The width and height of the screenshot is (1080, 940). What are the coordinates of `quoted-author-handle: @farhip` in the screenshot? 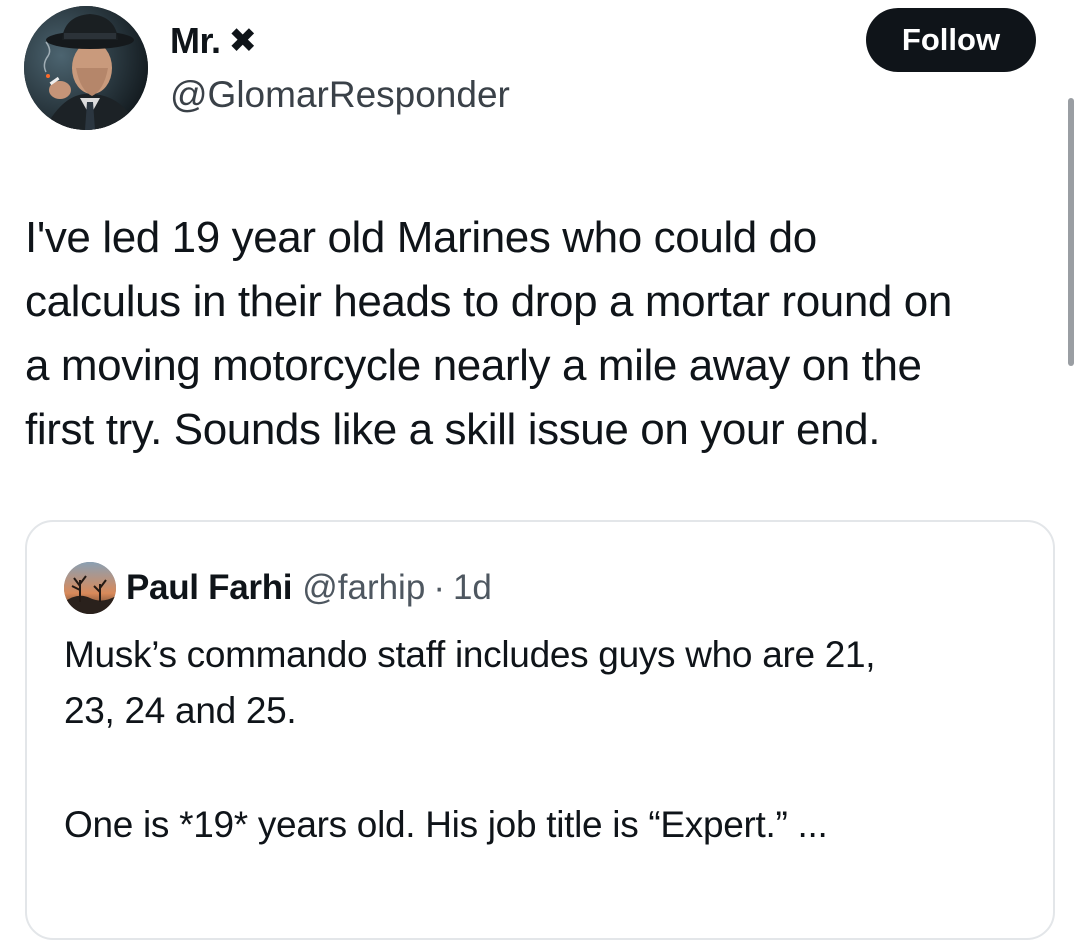 It's located at (363, 588).